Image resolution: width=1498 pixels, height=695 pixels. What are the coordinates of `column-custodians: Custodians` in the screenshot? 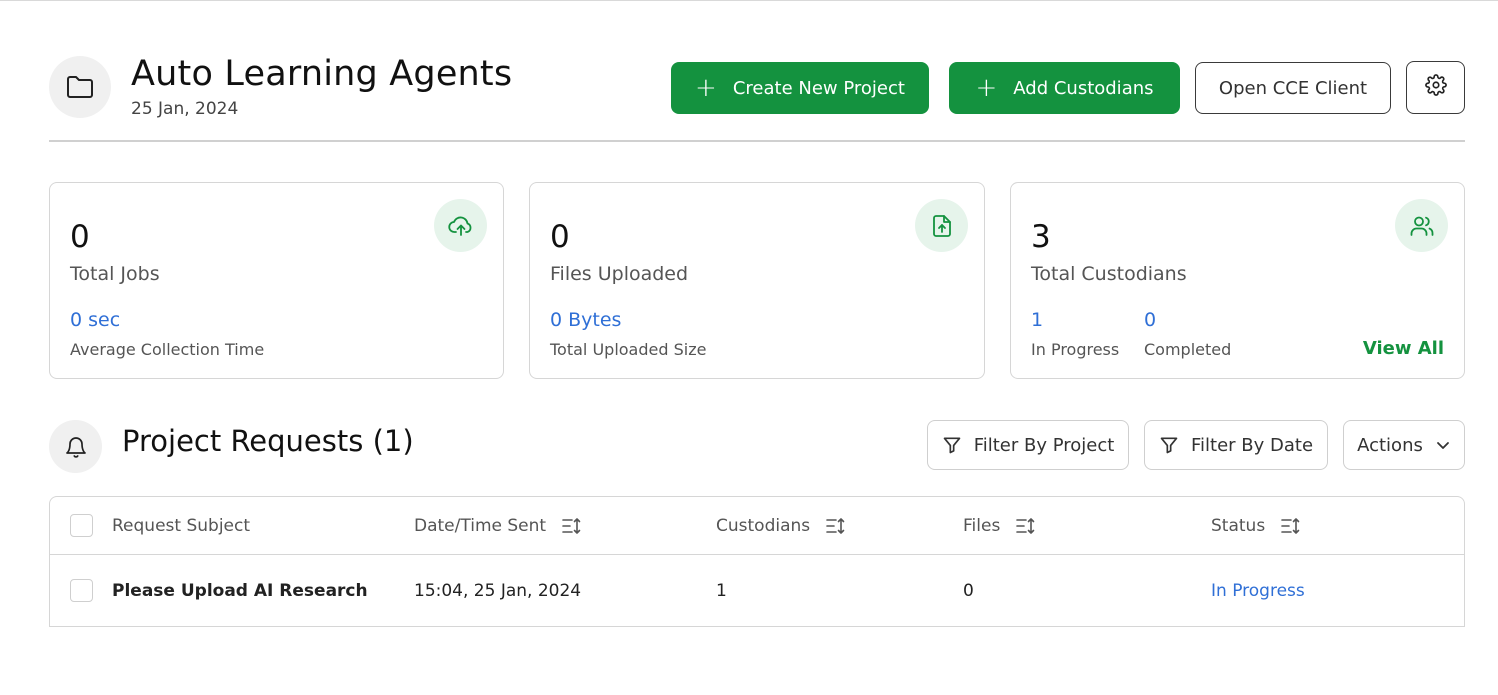 It's located at (781, 525).